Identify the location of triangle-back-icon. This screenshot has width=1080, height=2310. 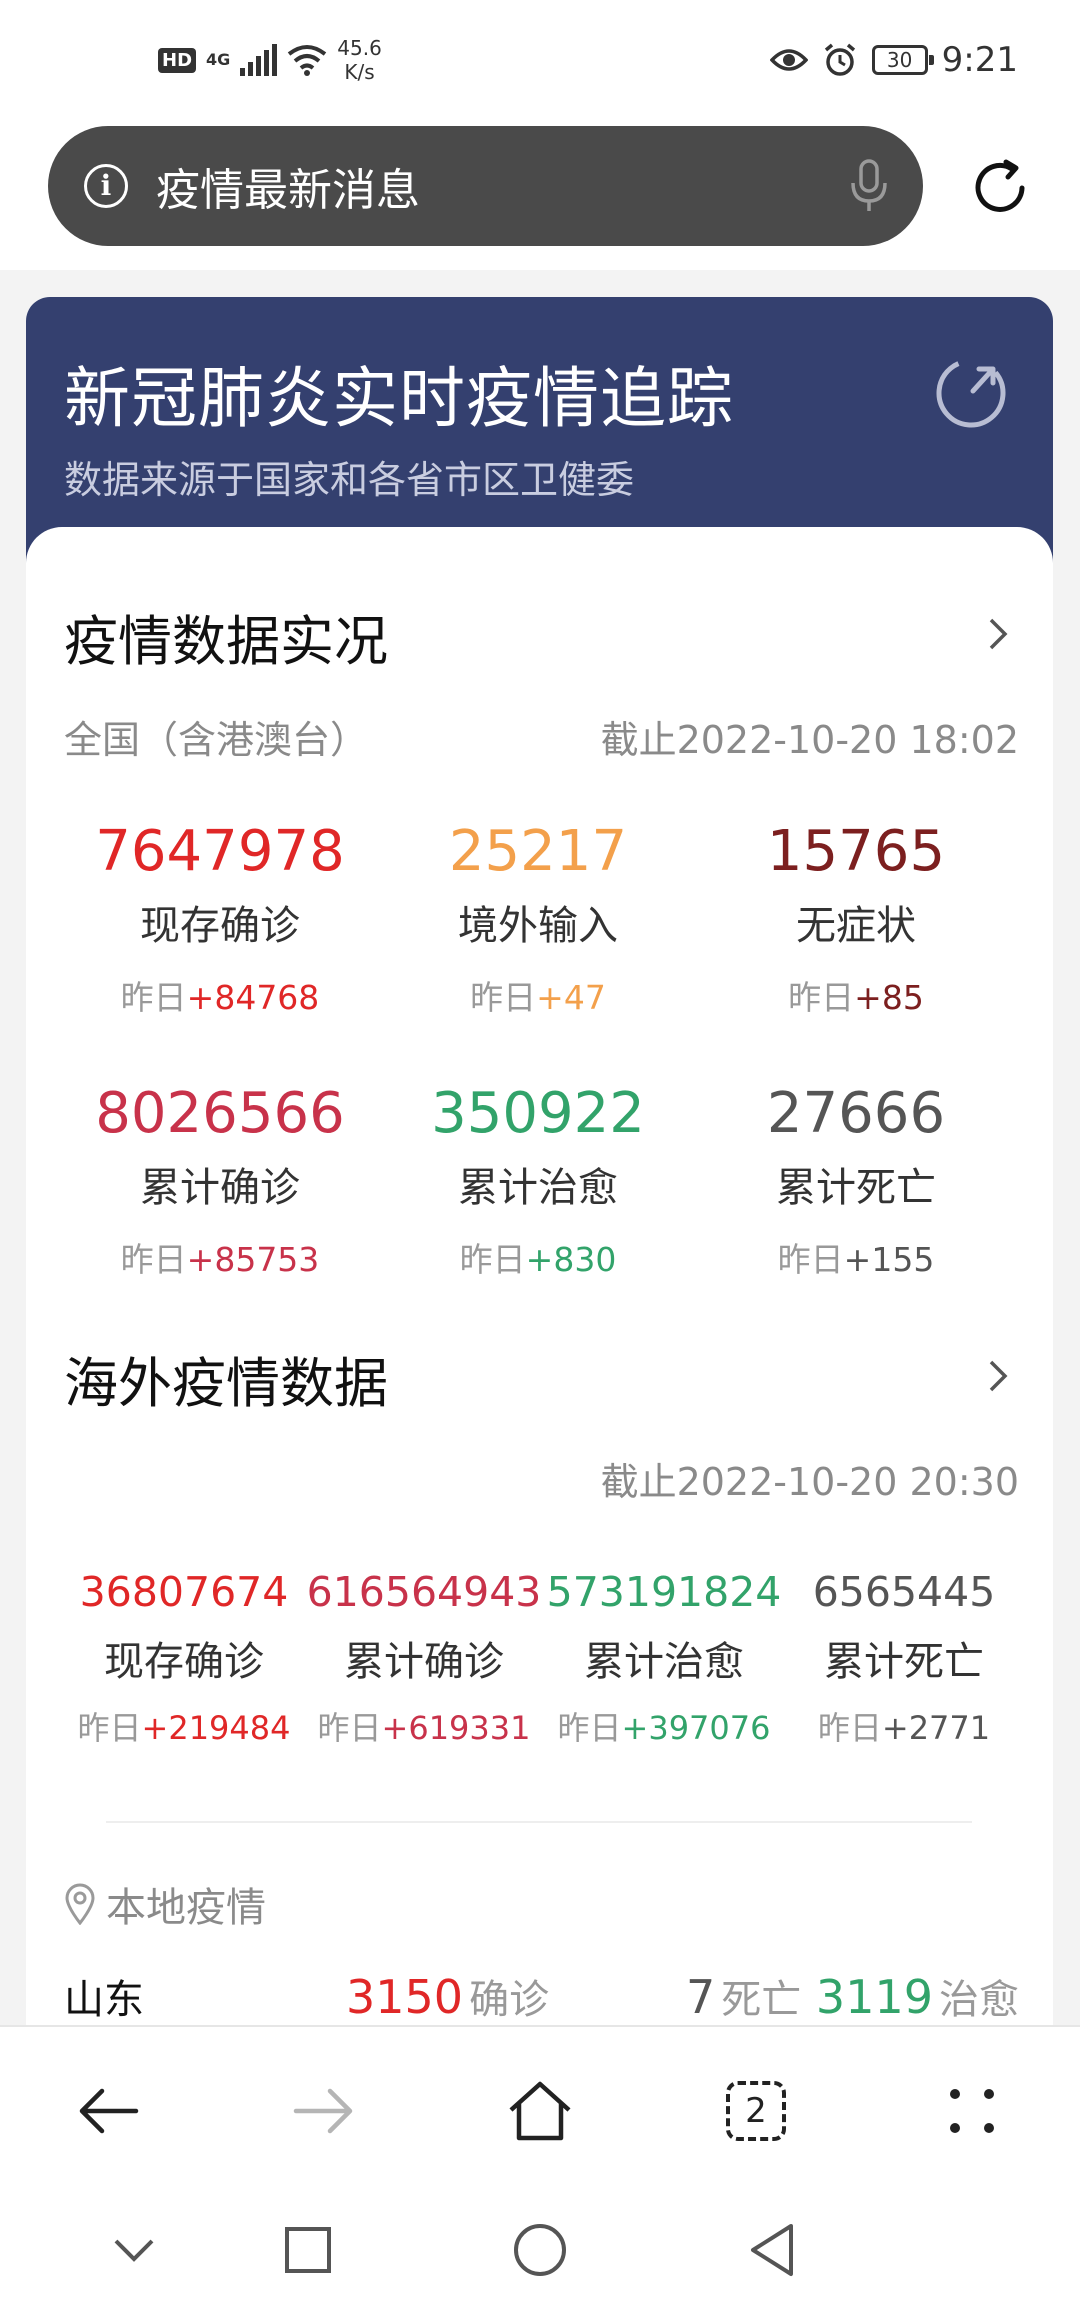
(772, 2250).